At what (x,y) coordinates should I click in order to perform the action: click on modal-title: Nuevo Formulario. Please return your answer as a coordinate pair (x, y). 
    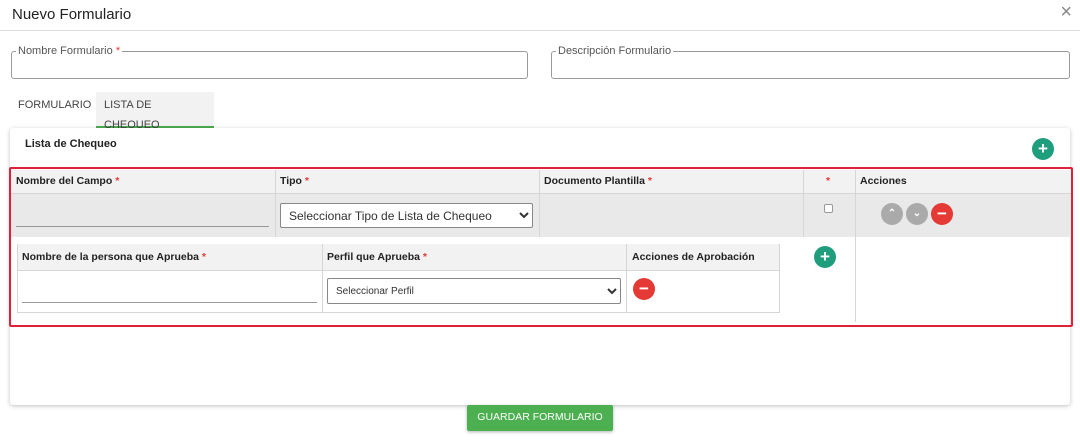
    Looking at the image, I should click on (72, 14).